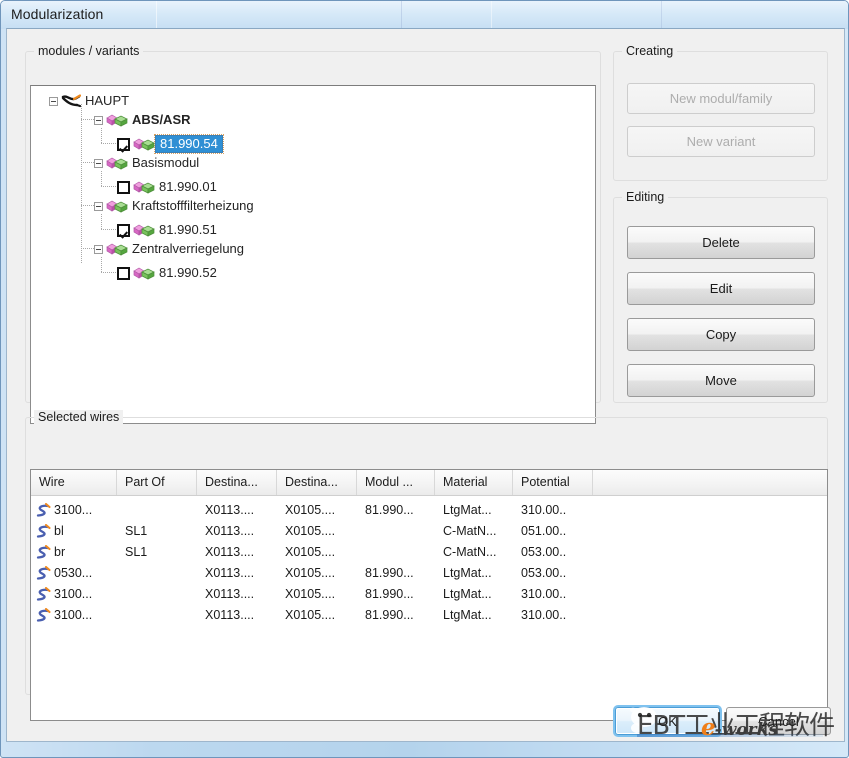 This screenshot has height=758, width=849. What do you see at coordinates (144, 187) in the screenshot?
I see `variant-icon` at bounding box center [144, 187].